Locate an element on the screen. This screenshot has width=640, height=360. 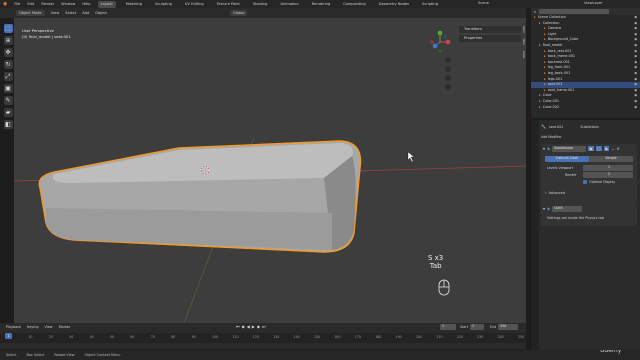
outliner-row: ▸ Cube.002 ◉ is located at coordinates (585, 108).